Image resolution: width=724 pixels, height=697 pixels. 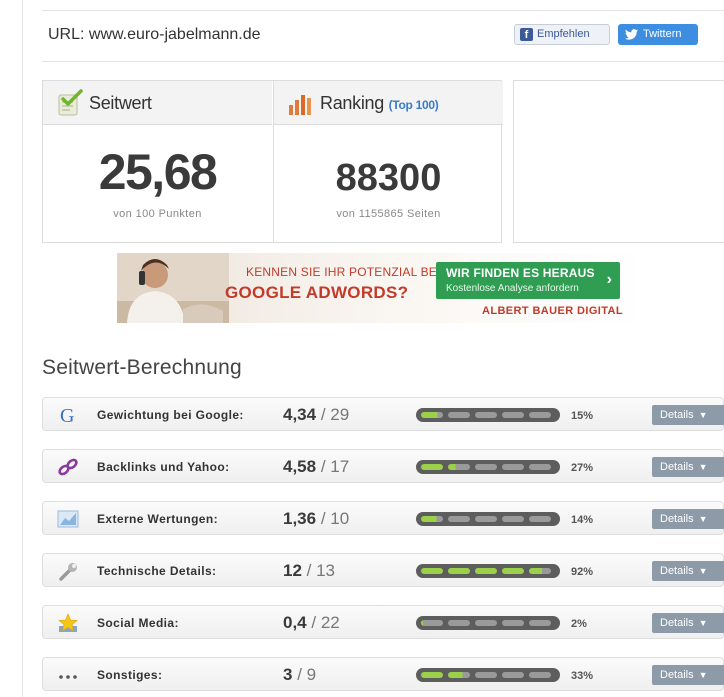 I want to click on facebook-icon: f, so click(x=526, y=34).